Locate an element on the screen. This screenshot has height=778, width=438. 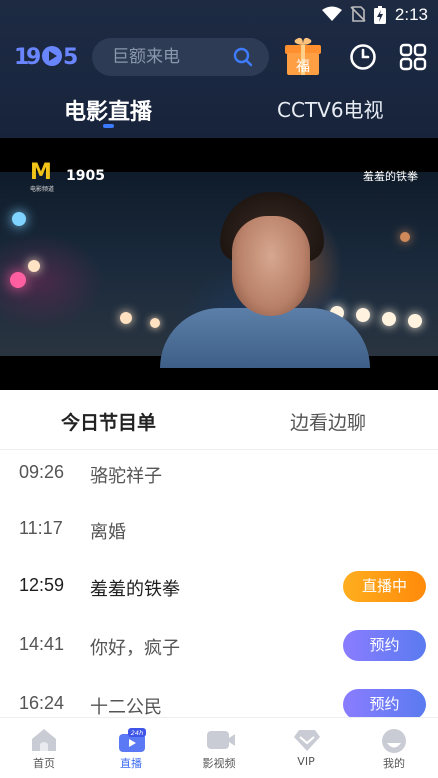
tab-chat: 边看边聊 is located at coordinates (328, 421).